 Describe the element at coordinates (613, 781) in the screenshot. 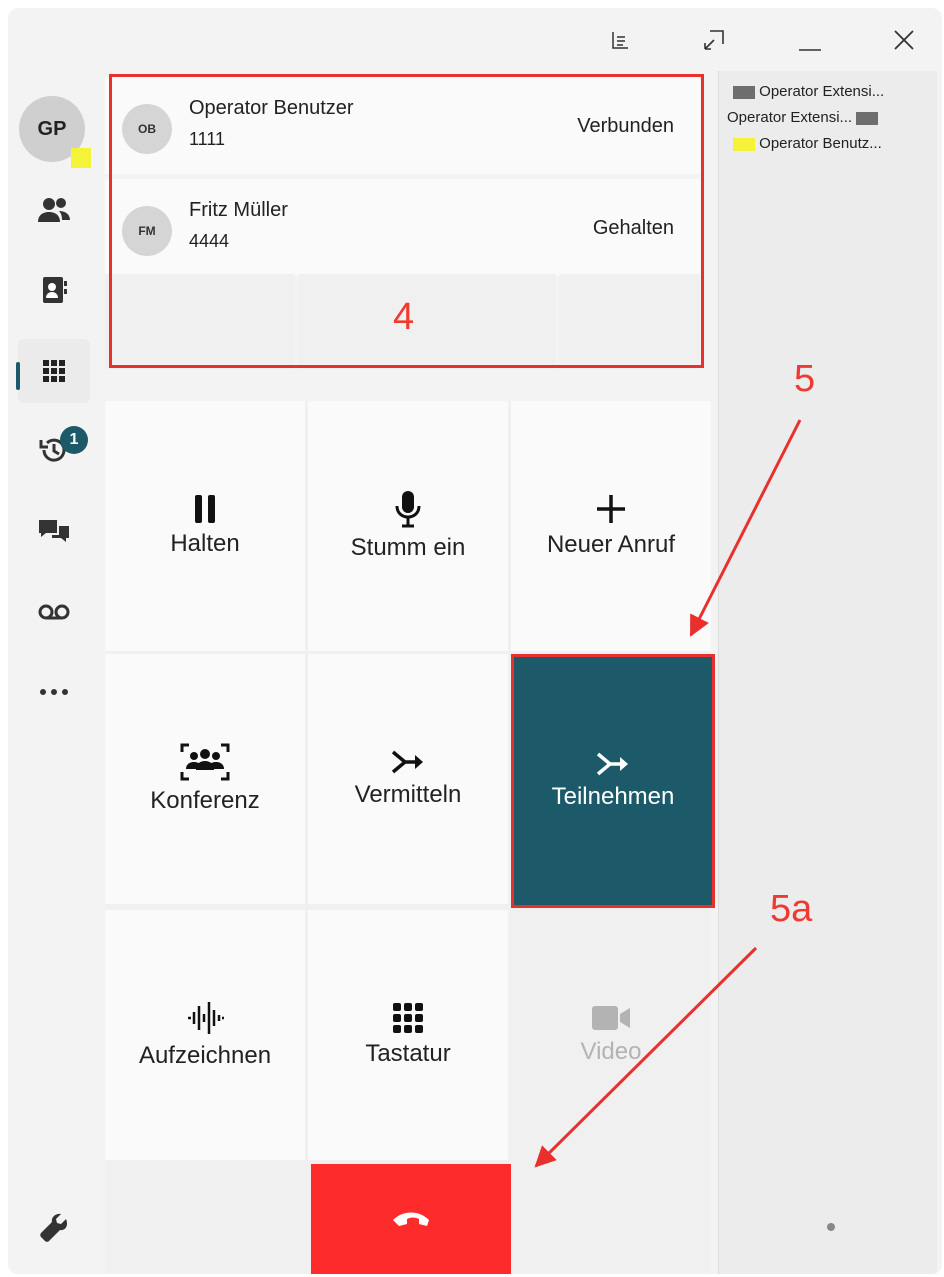

I see `join-button: Teilnehmen` at that location.